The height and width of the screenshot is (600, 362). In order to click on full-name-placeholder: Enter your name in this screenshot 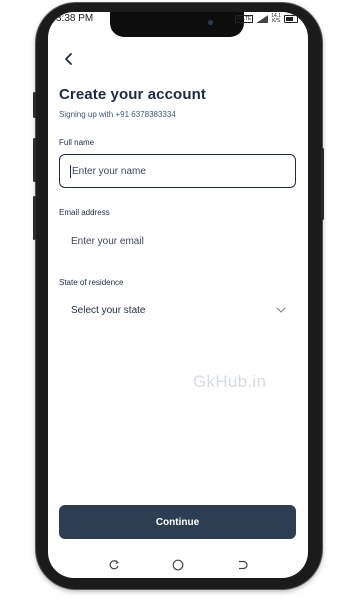, I will do `click(109, 171)`.